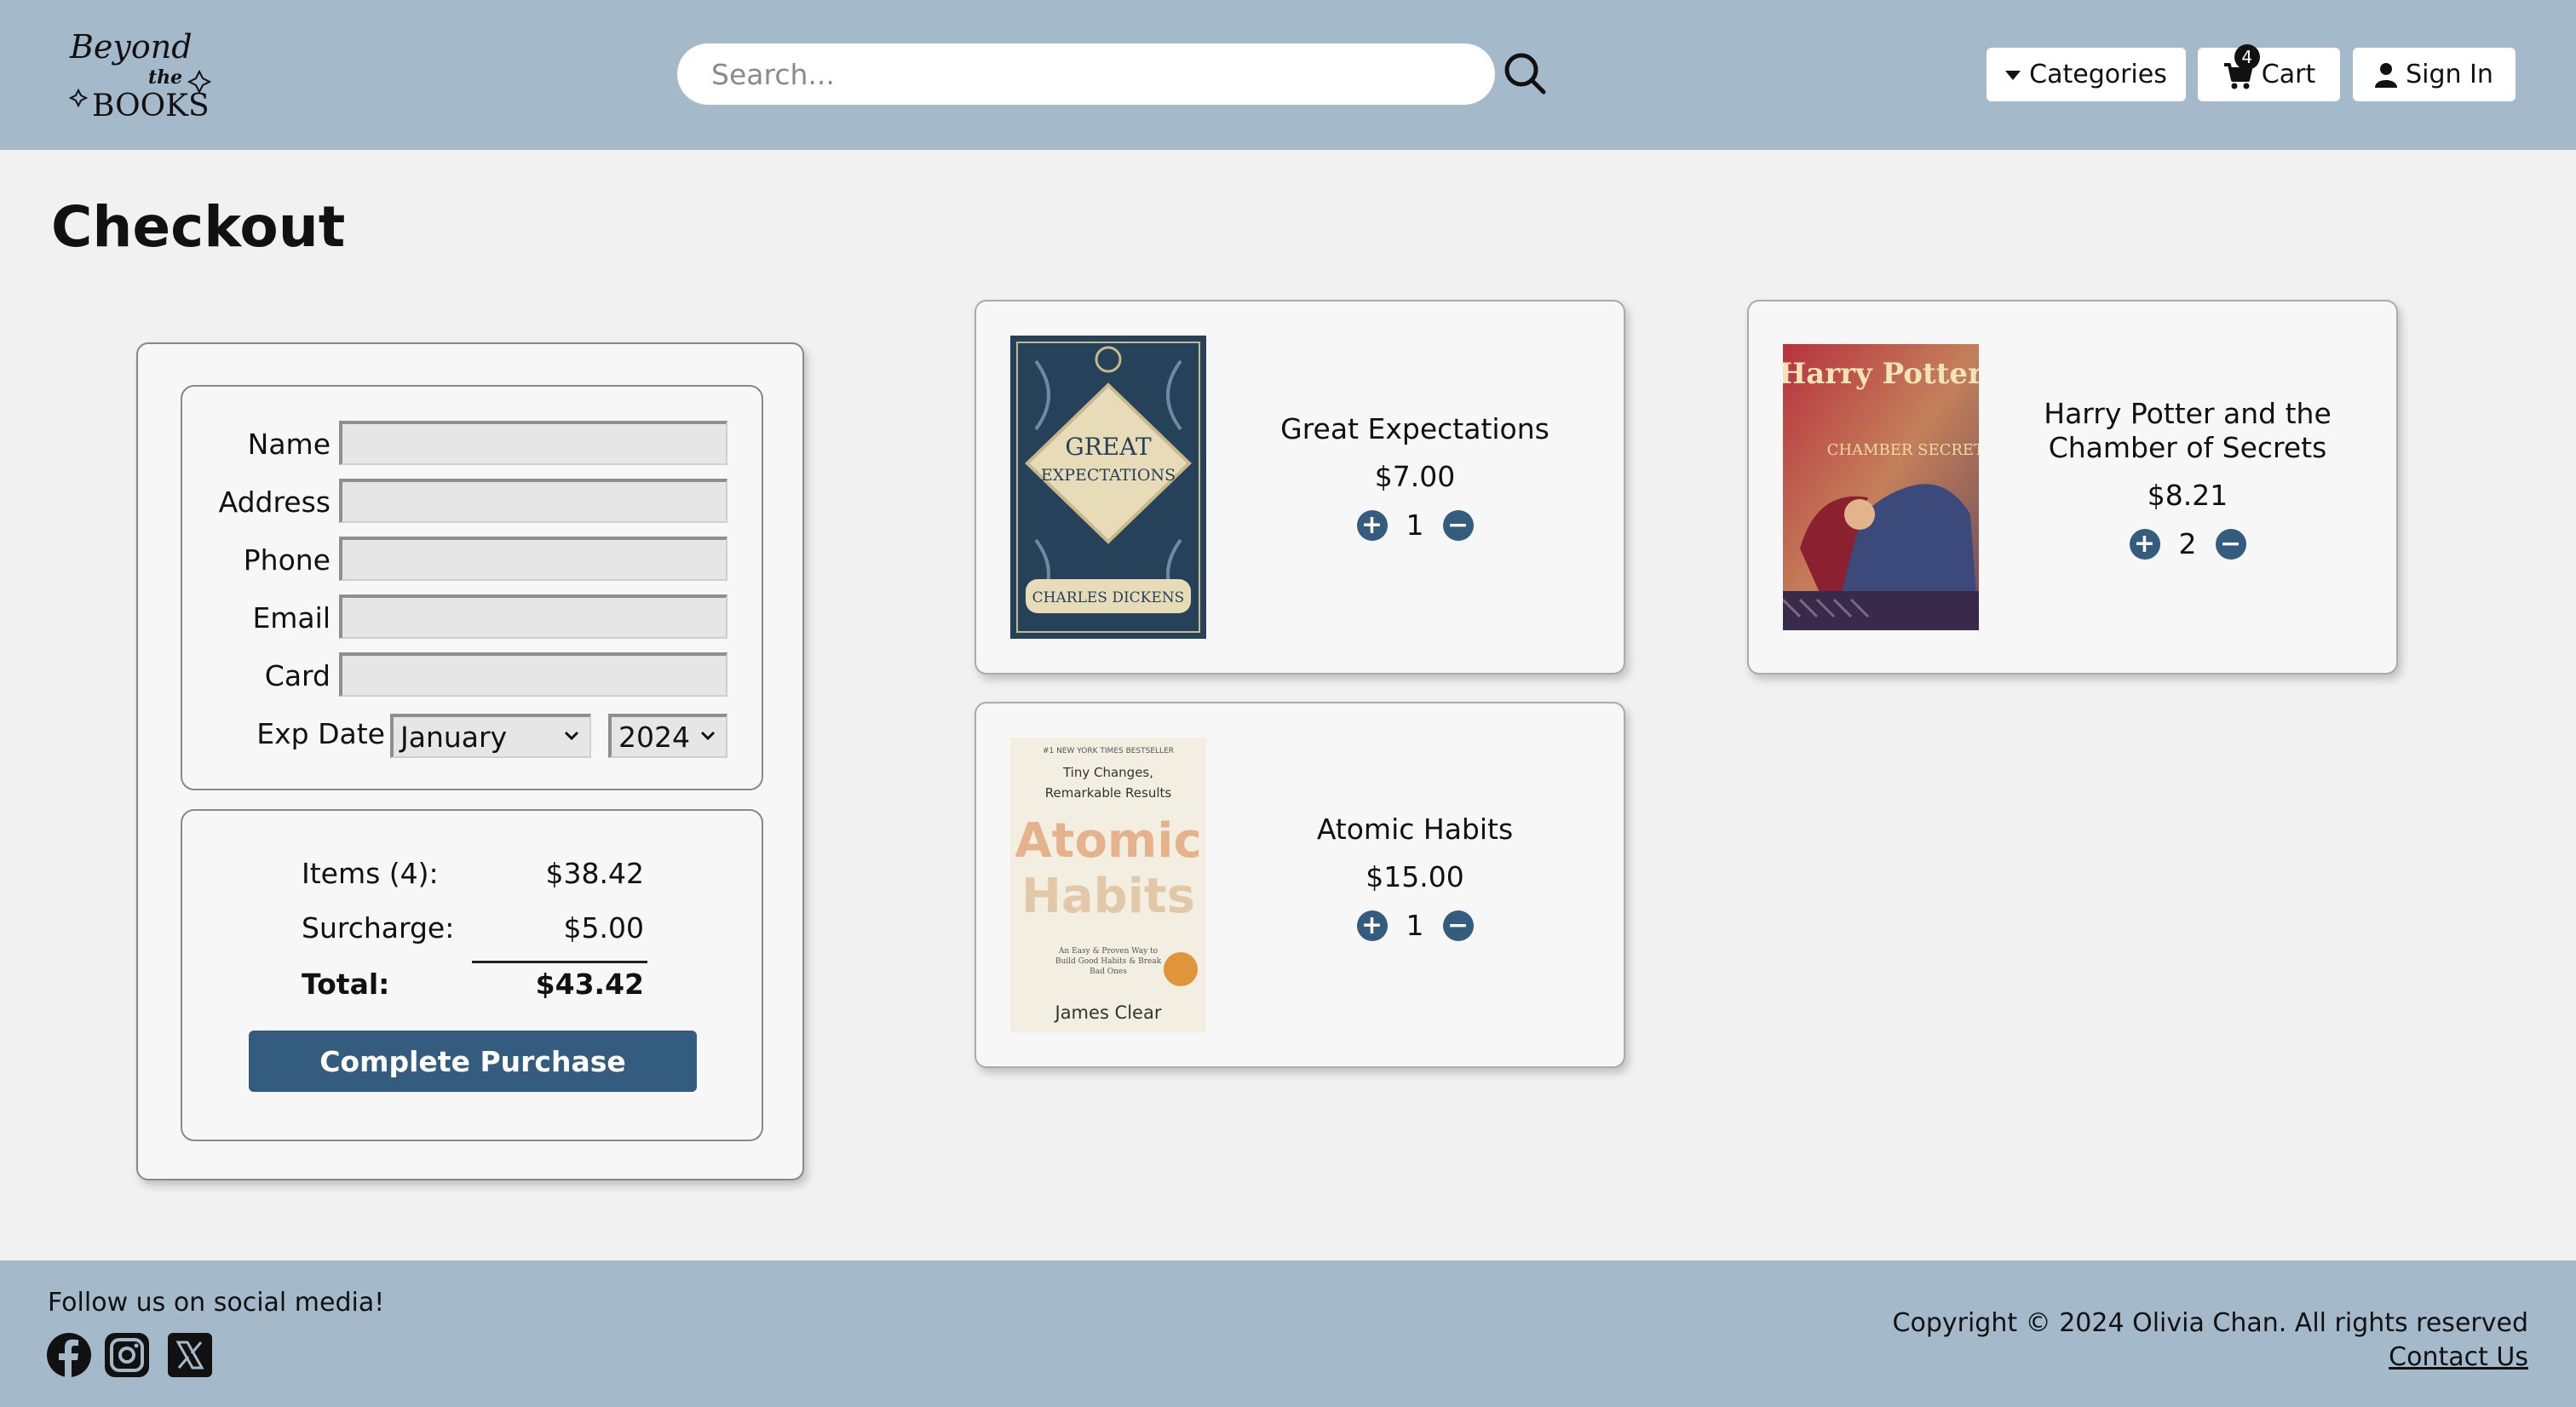  I want to click on surcharge-label: Surcharge:, so click(379, 928).